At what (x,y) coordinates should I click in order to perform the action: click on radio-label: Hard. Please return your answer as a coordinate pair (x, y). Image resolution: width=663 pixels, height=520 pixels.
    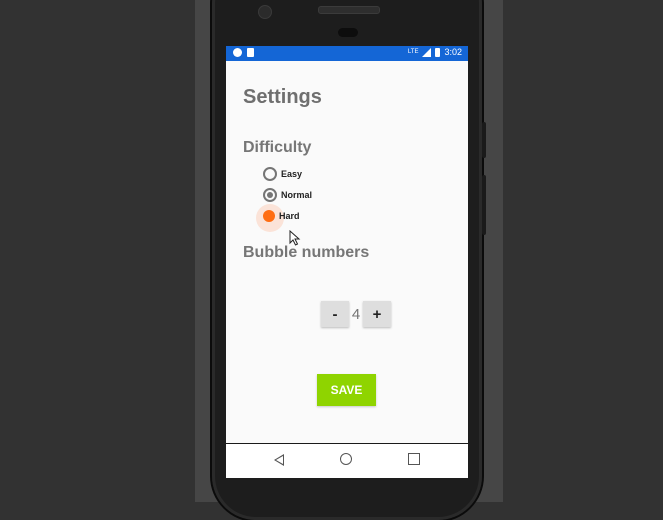
    Looking at the image, I should click on (289, 216).